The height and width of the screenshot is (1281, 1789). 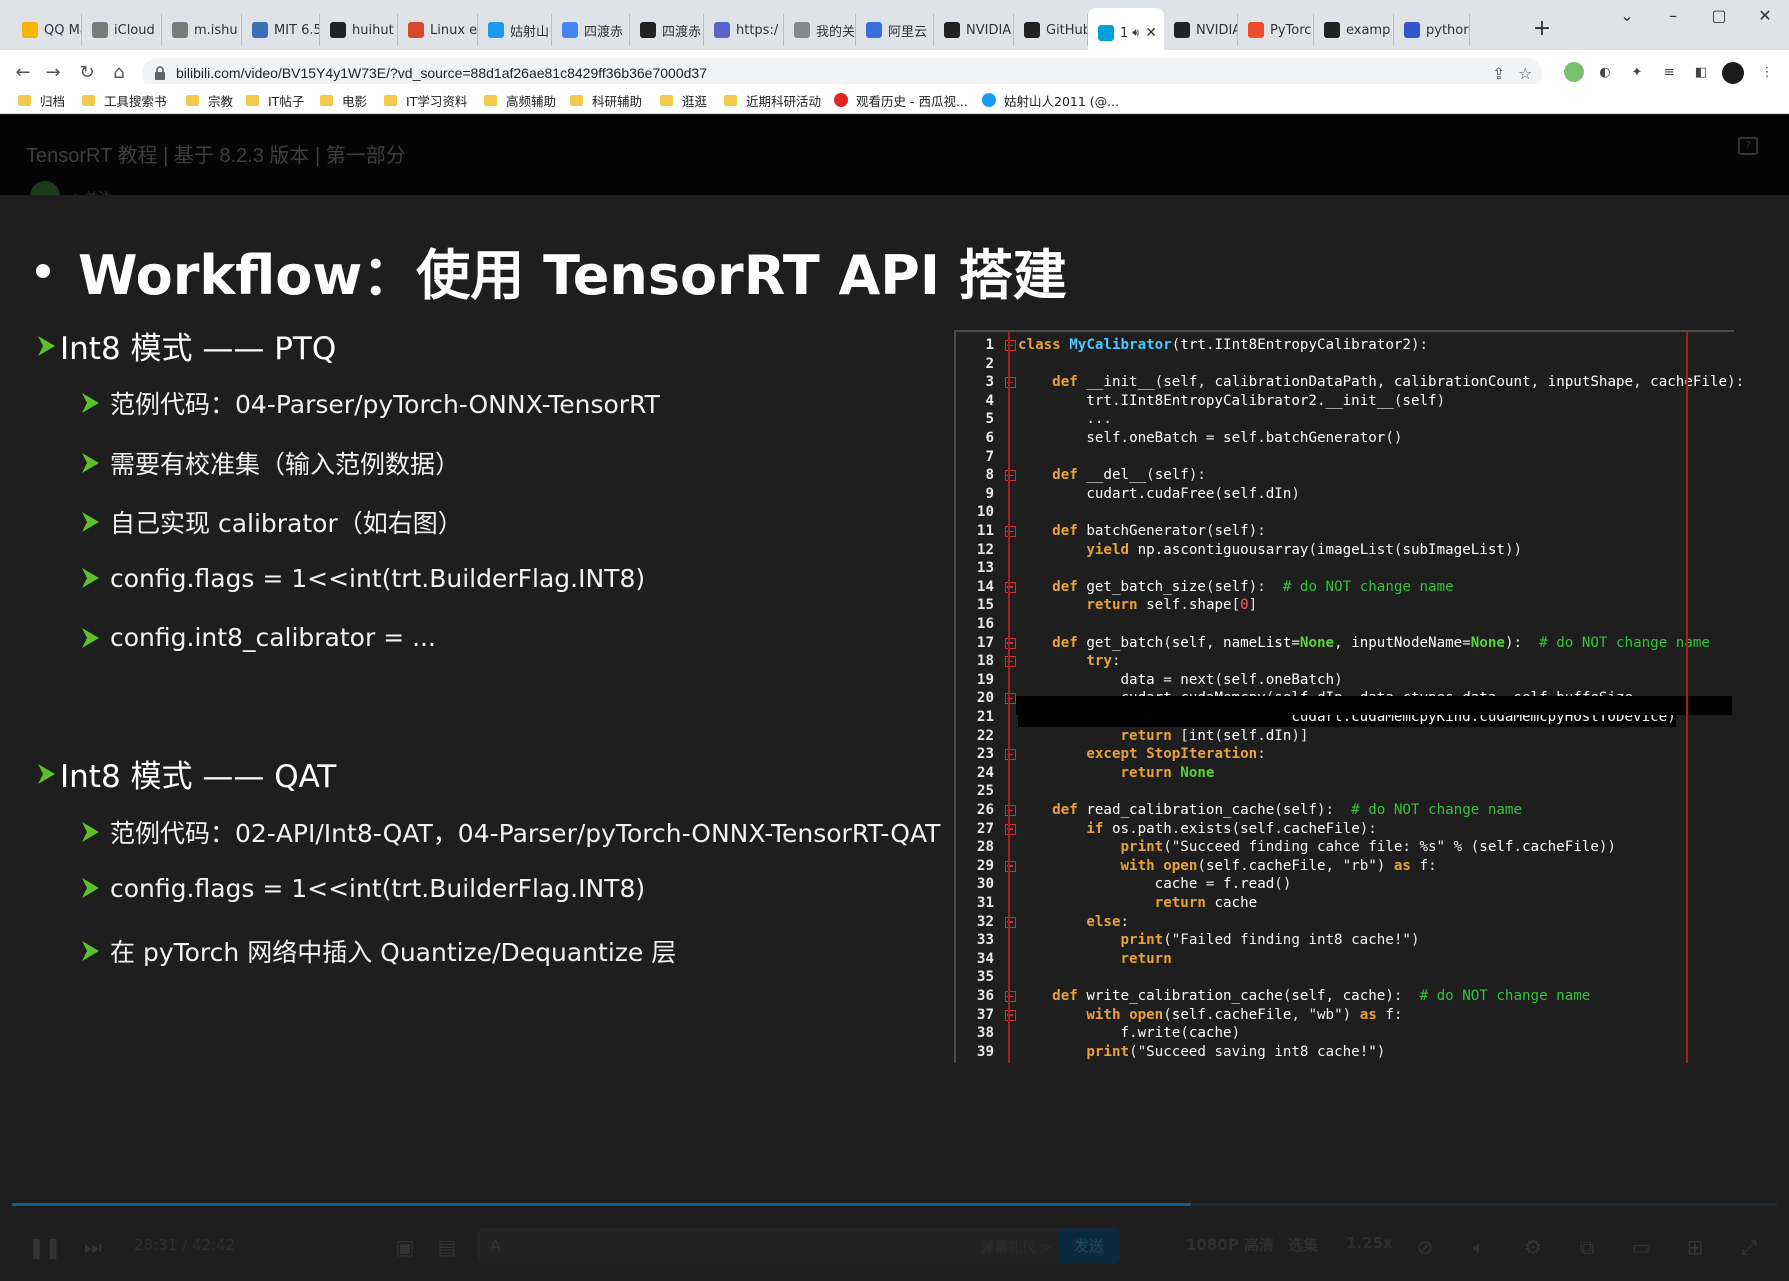 What do you see at coordinates (1369, 1243) in the screenshot?
I see `speed-selector: 1.25x` at bounding box center [1369, 1243].